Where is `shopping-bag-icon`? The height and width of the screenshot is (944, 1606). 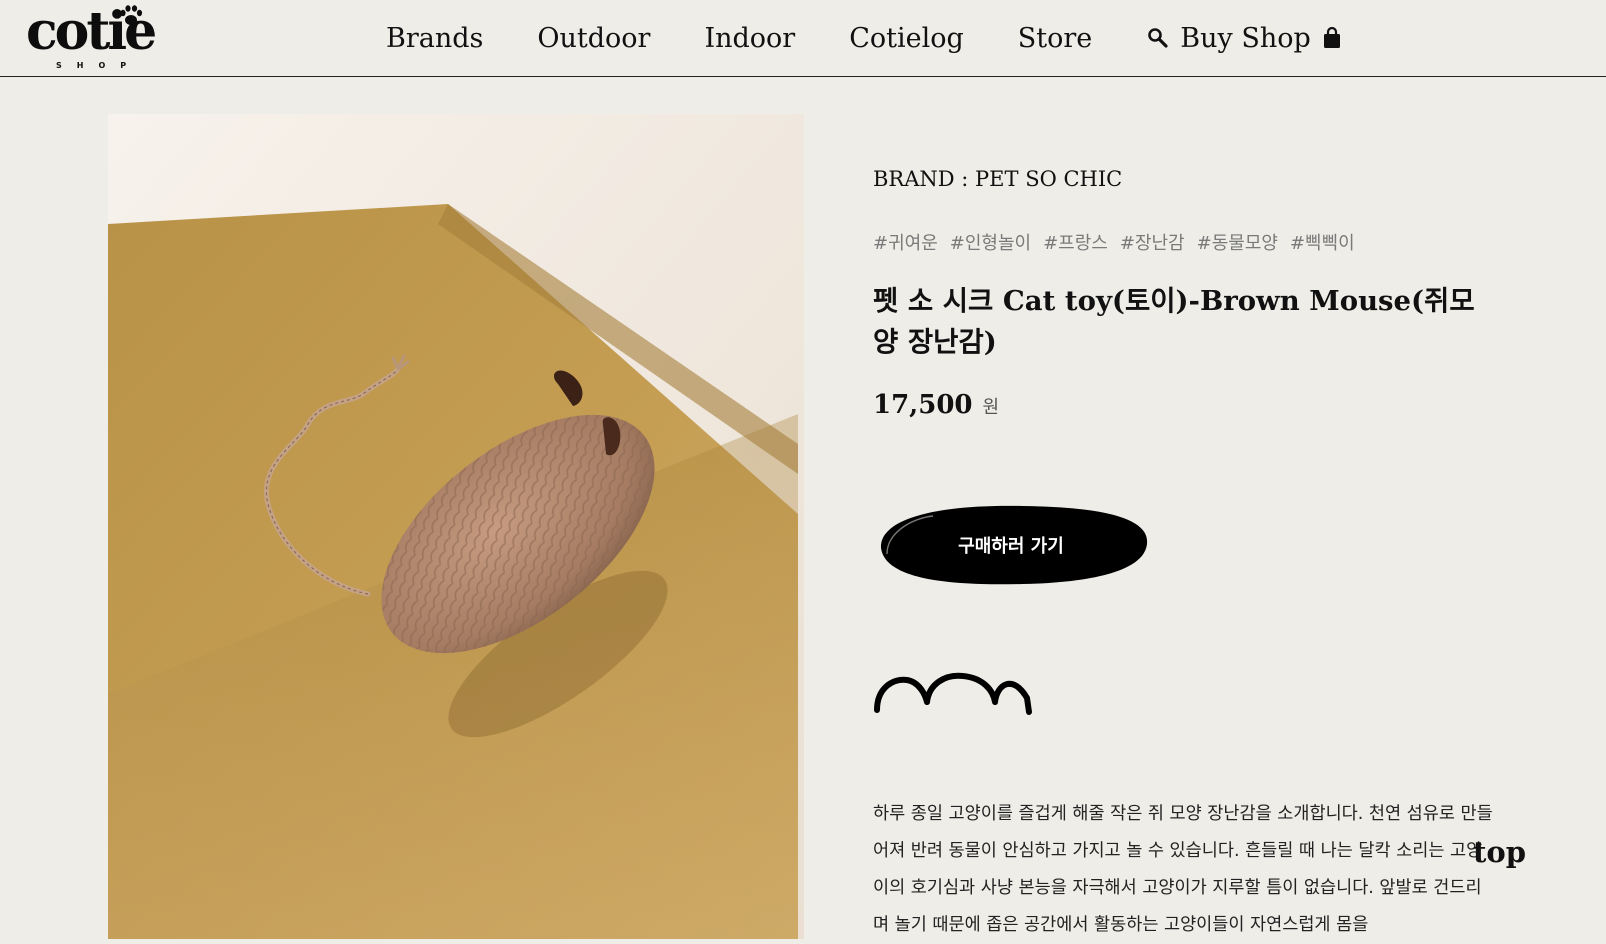
shopping-bag-icon is located at coordinates (1332, 38).